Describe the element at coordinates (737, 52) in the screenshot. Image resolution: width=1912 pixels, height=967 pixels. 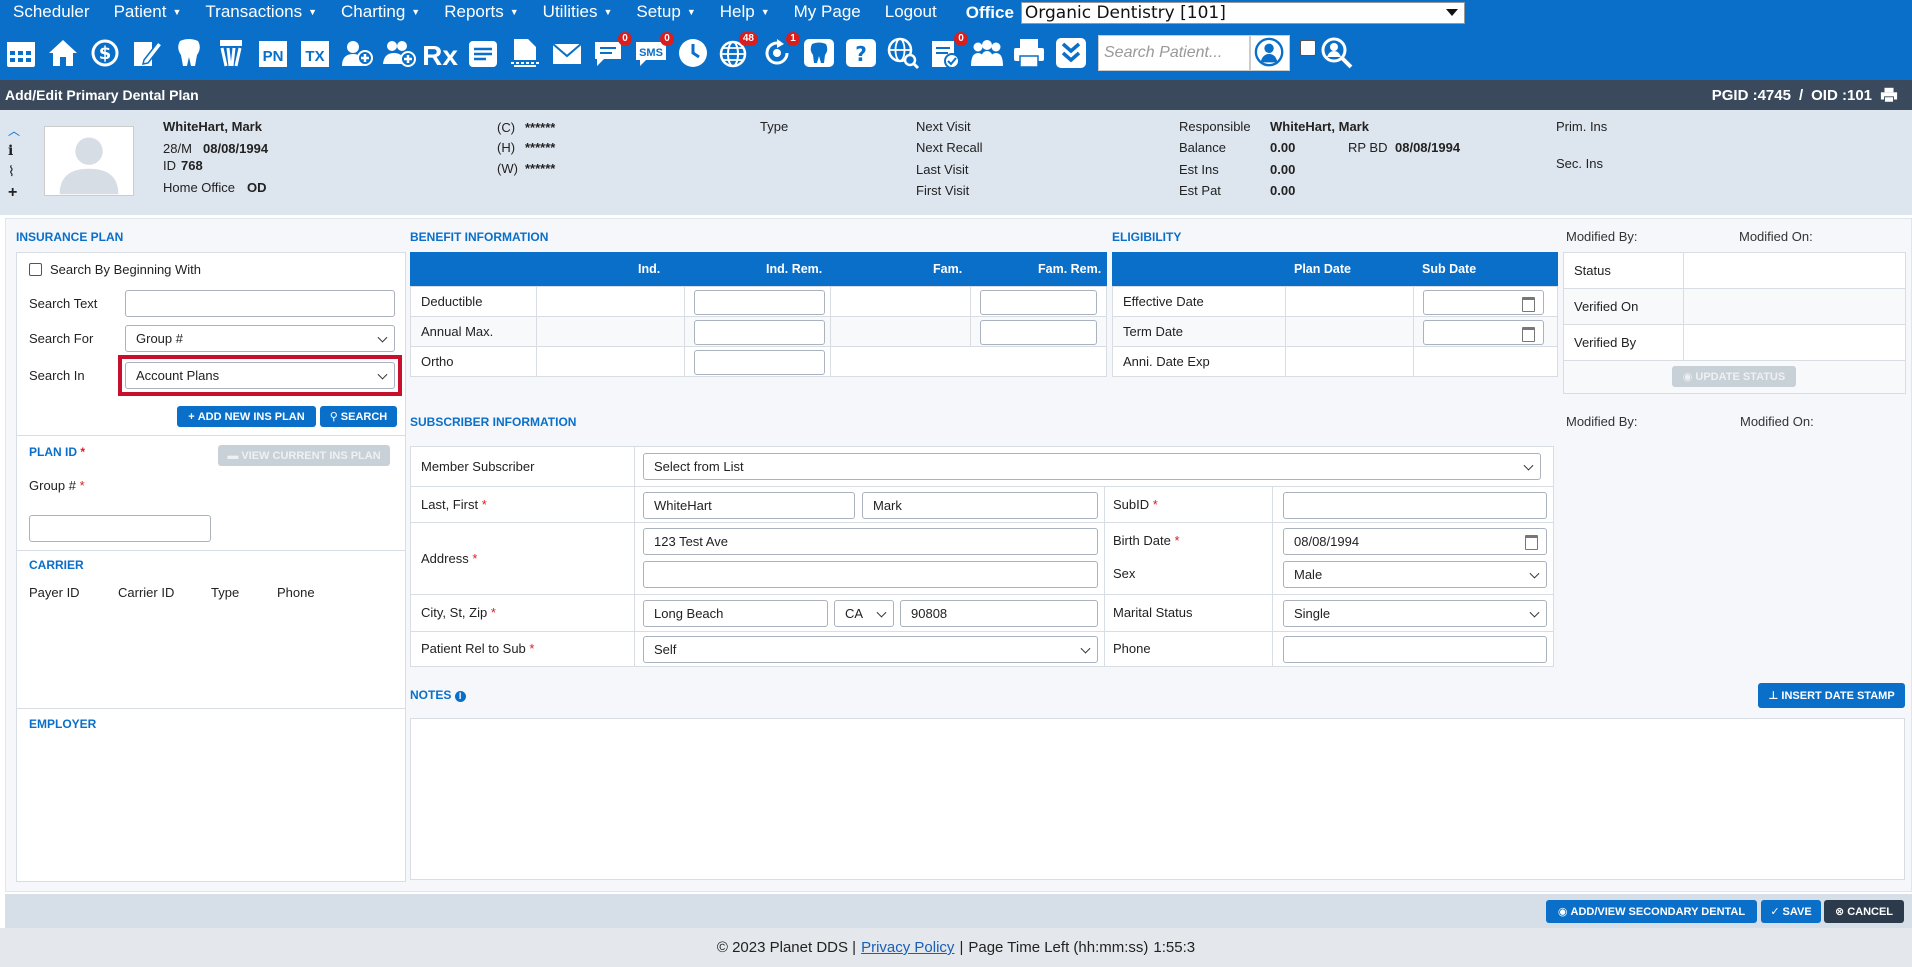
I see `globe-icon: 48` at that location.